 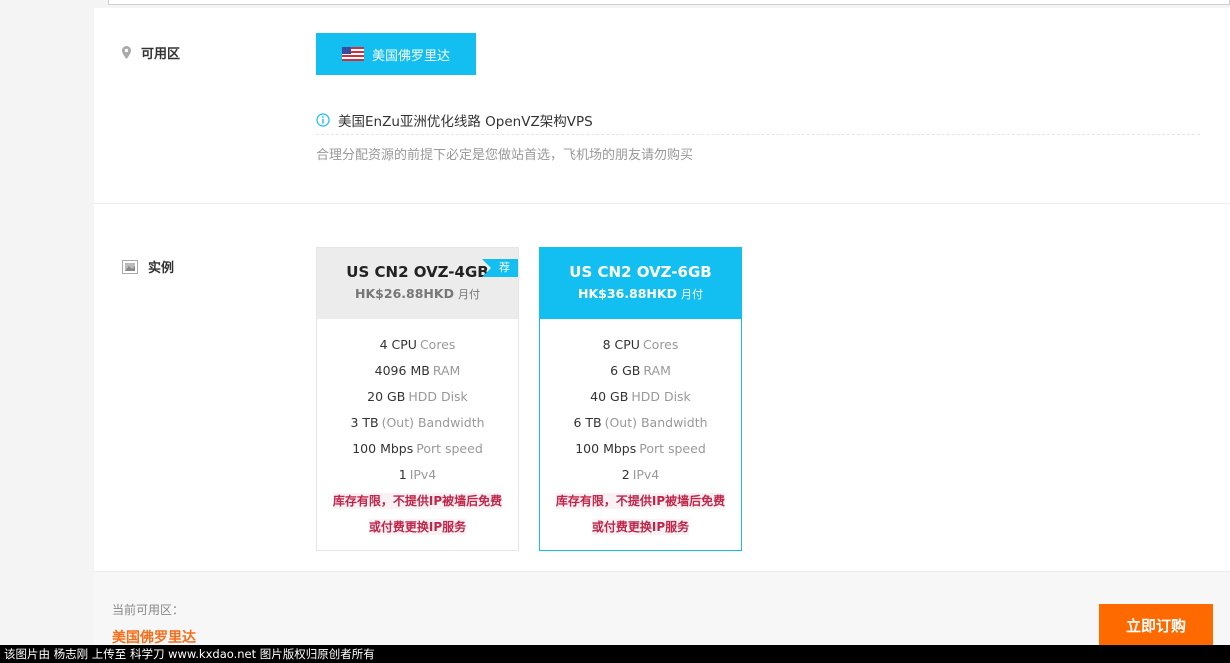 What do you see at coordinates (640, 396) in the screenshot?
I see `spec-disk: 40 GB HDD Disk` at bounding box center [640, 396].